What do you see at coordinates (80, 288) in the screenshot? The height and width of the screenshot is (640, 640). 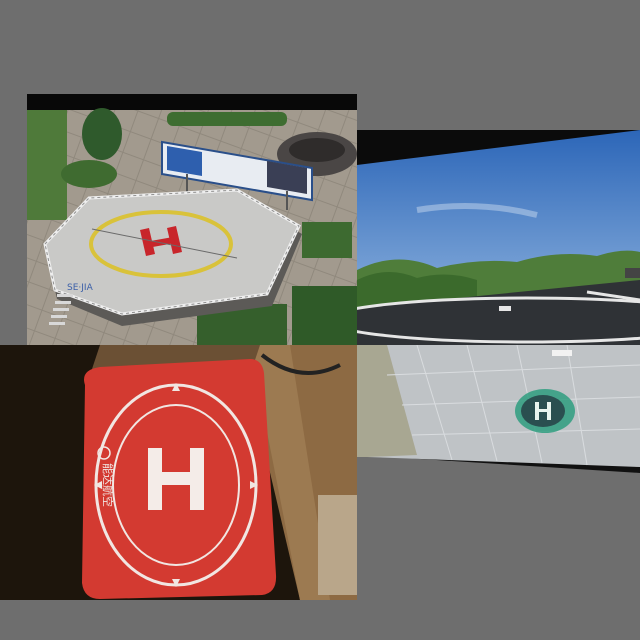 I see `rooftop-pad-text: SE·JIA` at bounding box center [80, 288].